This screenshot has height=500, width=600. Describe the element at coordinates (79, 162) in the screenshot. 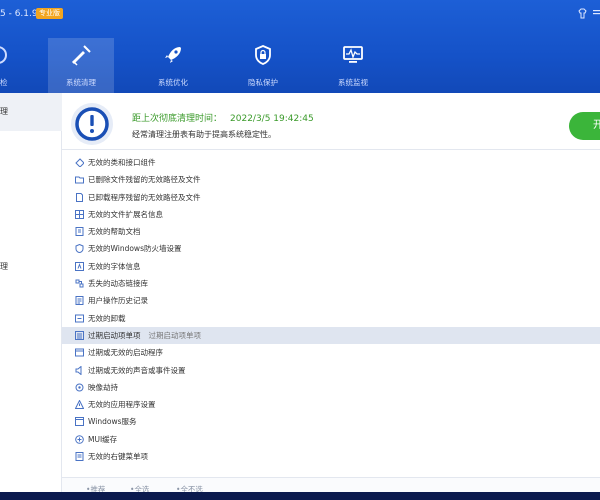

I see `component-icon` at that location.